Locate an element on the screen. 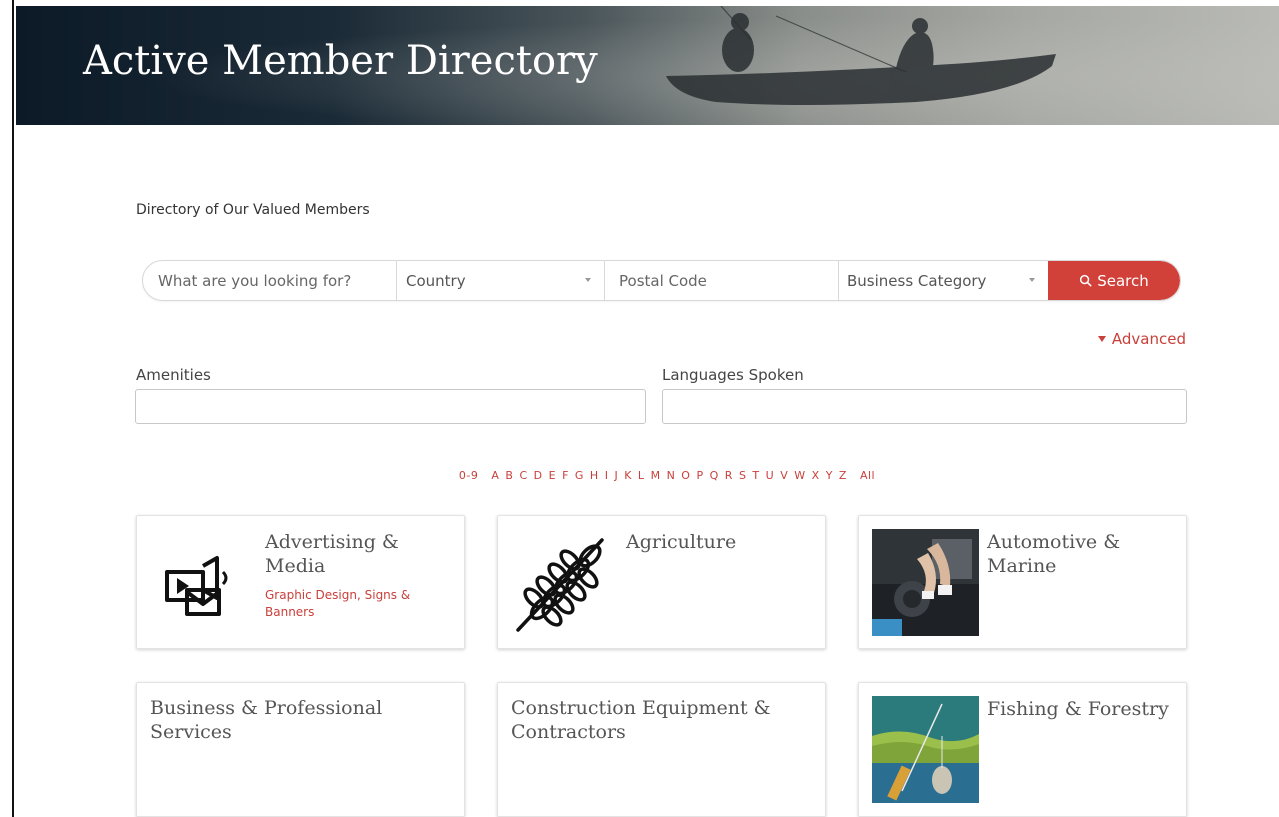 The width and height of the screenshot is (1279, 817). triangle-down-icon is located at coordinates (1101, 339).